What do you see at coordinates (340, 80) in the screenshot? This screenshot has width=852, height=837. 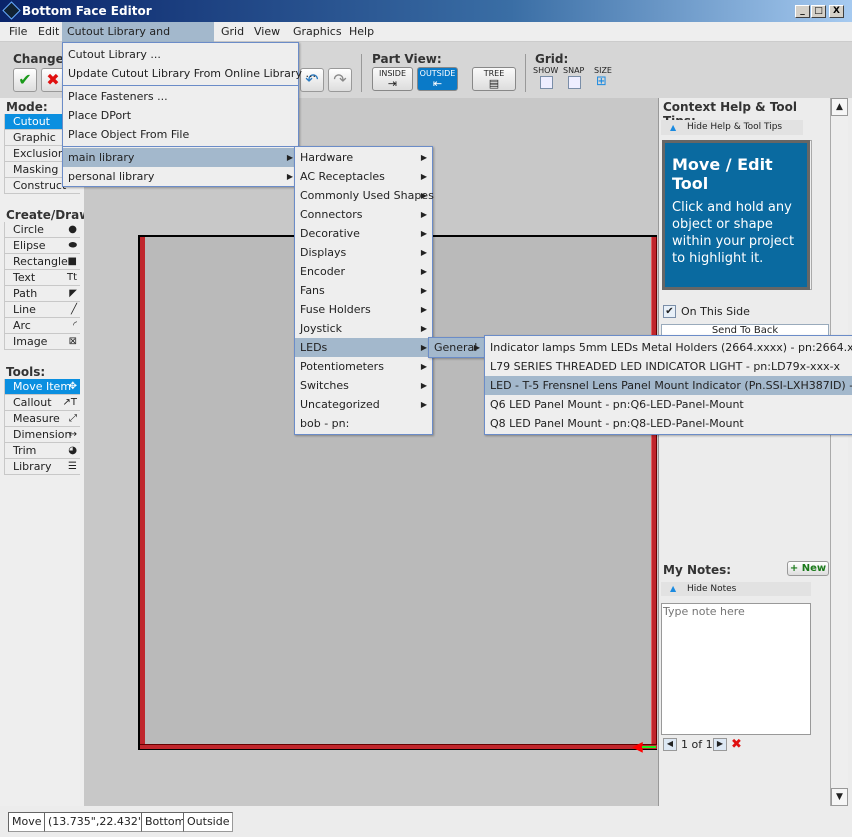 I see `redo-icon: ↷` at bounding box center [340, 80].